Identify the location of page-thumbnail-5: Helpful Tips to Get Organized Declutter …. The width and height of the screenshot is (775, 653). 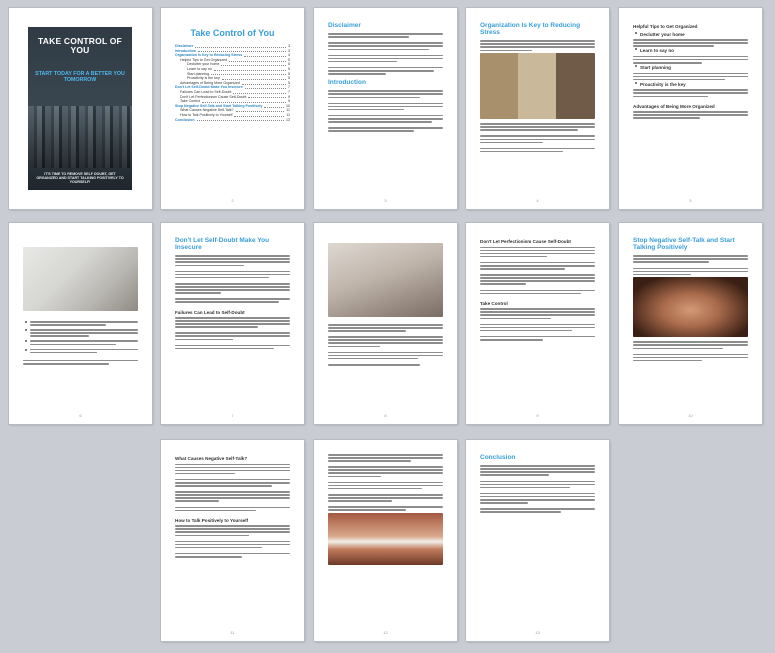
(690, 108).